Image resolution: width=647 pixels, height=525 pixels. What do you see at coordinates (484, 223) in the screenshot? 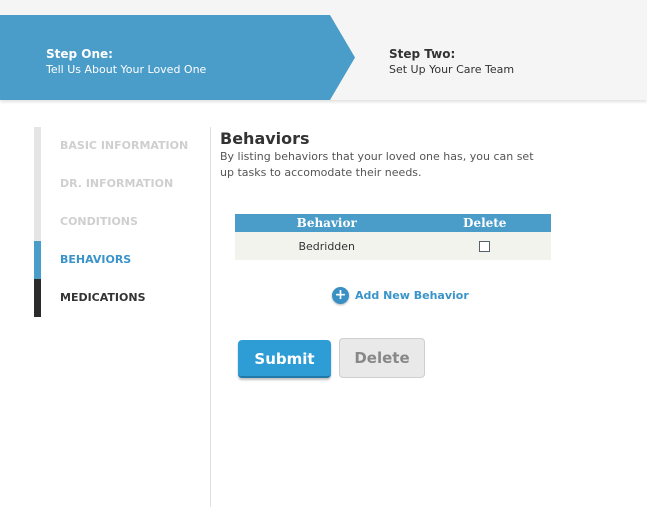
I see `column-header-delete: Delete` at bounding box center [484, 223].